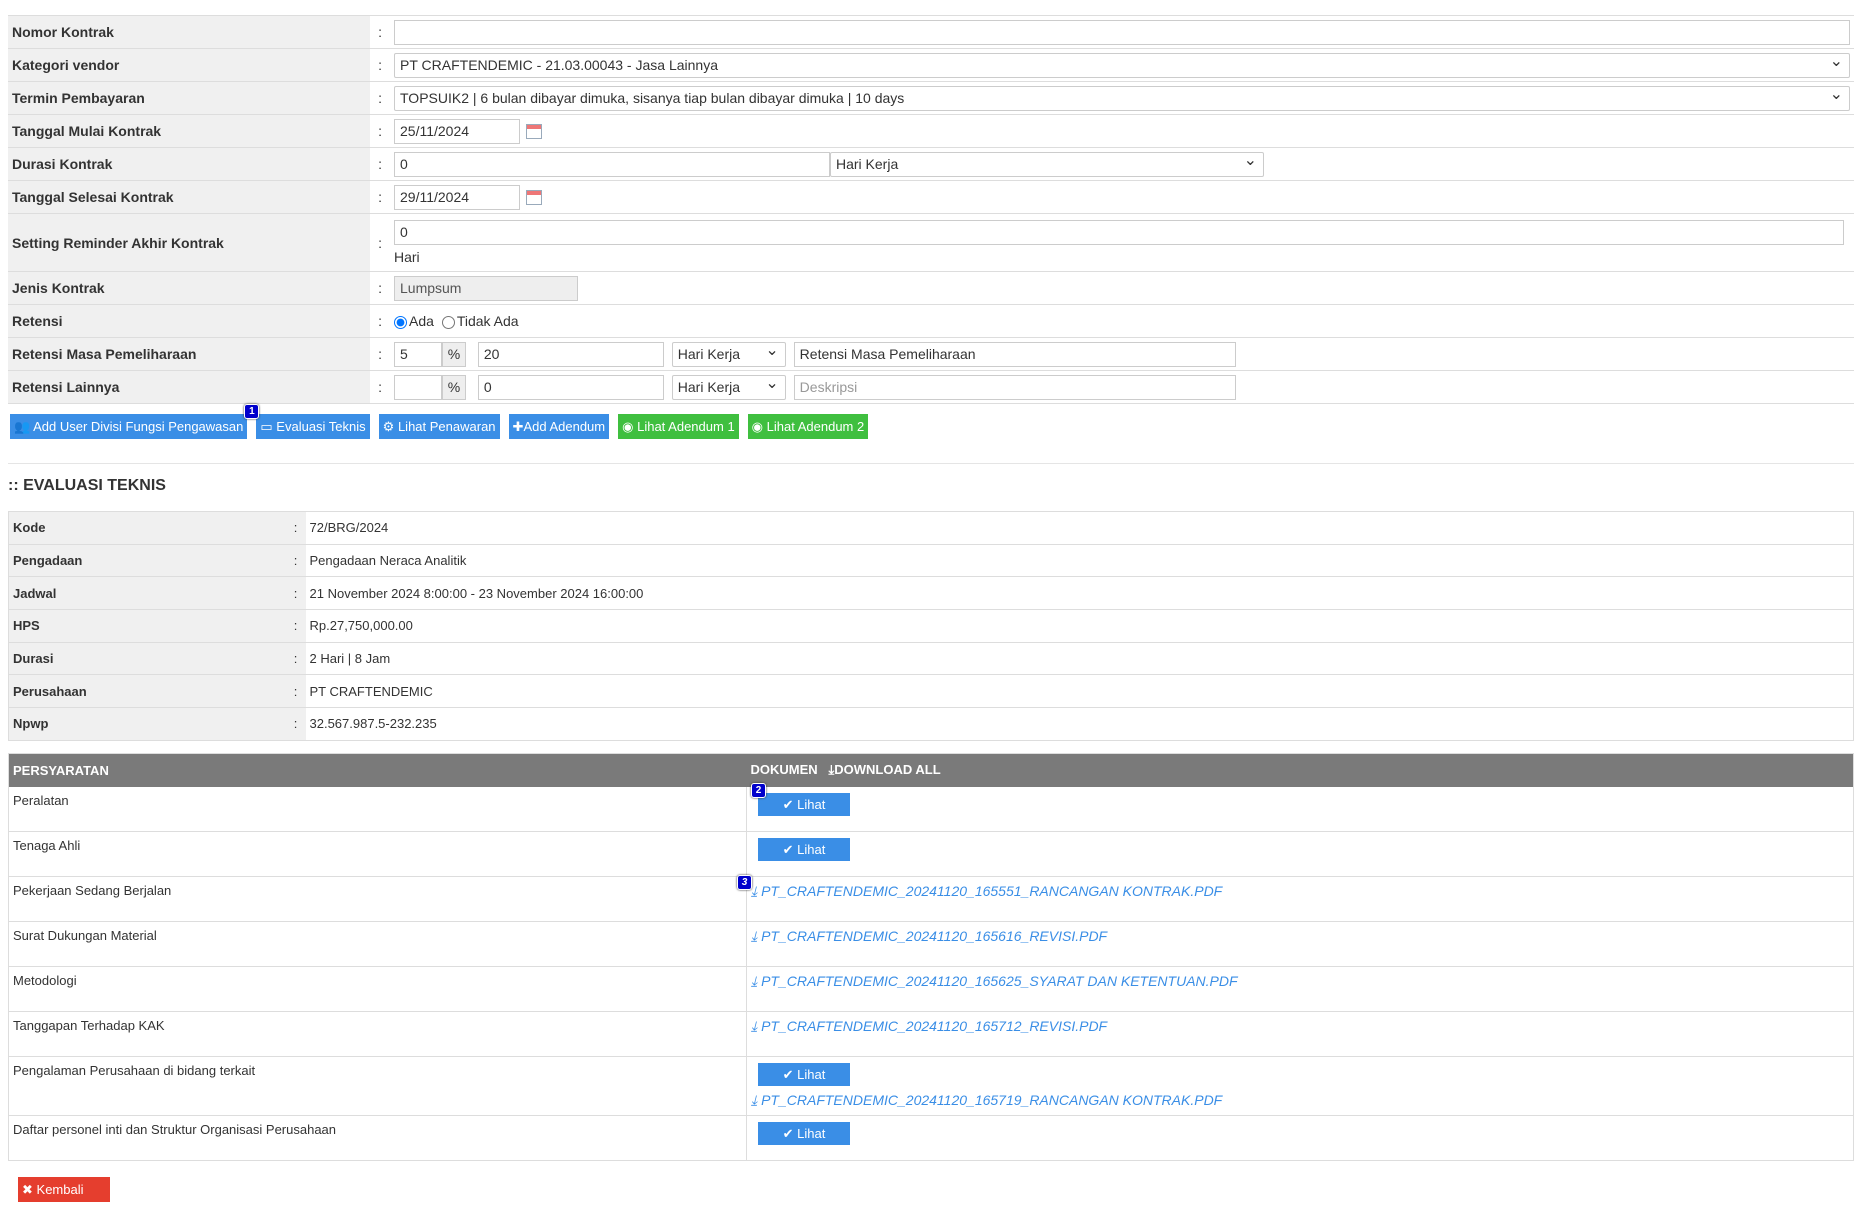 The height and width of the screenshot is (1212, 1862). What do you see at coordinates (1047, 164) in the screenshot?
I see `durasi-unit-select: Hari Kerja` at bounding box center [1047, 164].